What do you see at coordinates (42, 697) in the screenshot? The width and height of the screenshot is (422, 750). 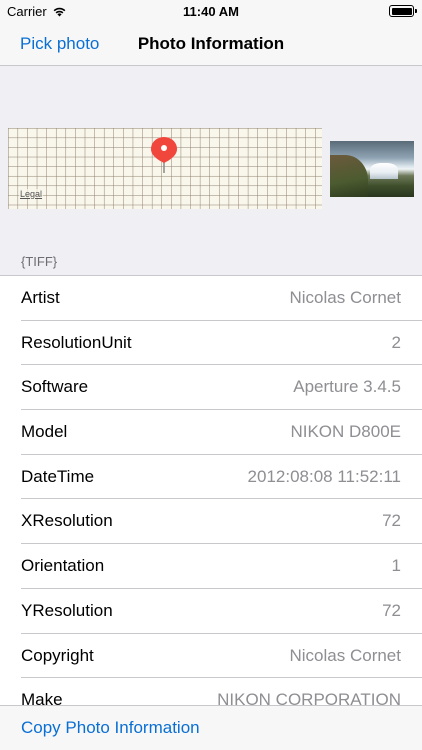 I see `row-label: Make` at bounding box center [42, 697].